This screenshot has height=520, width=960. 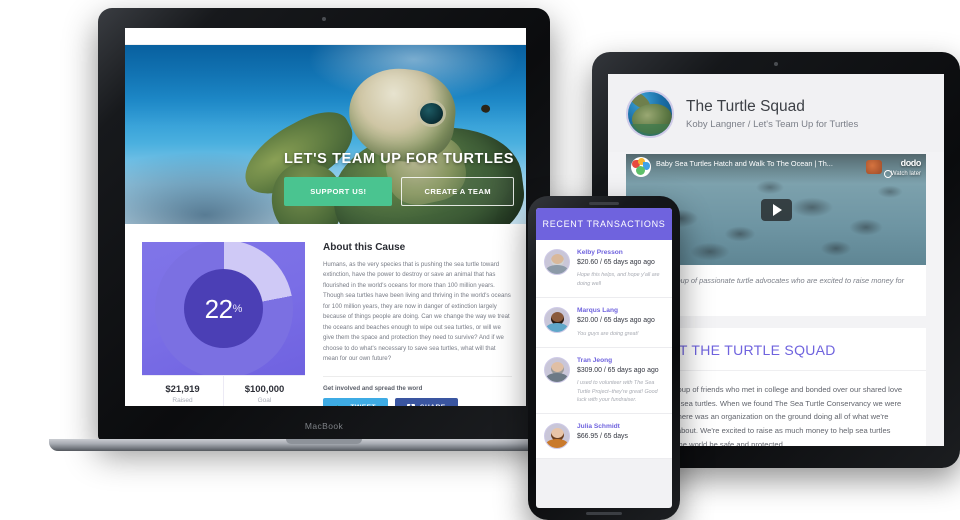 I want to click on divider, so click(x=417, y=376).